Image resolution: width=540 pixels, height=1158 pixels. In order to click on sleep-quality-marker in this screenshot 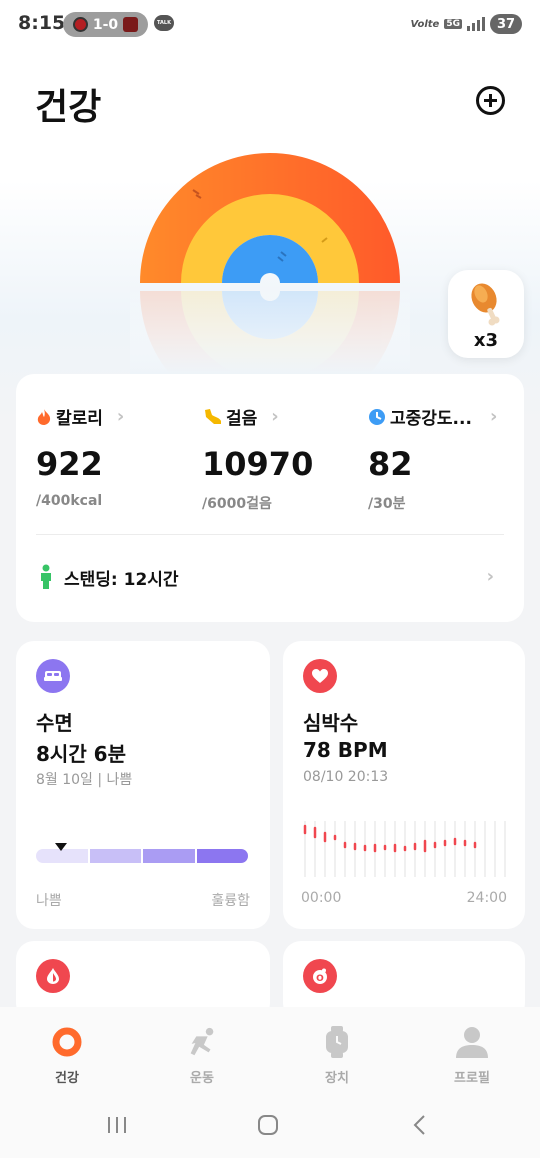, I will do `click(61, 847)`.